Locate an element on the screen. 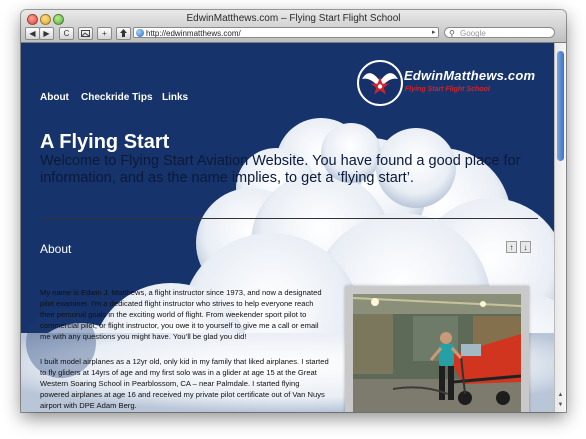 The height and width of the screenshot is (439, 586). photo-frame is located at coordinates (437, 349).